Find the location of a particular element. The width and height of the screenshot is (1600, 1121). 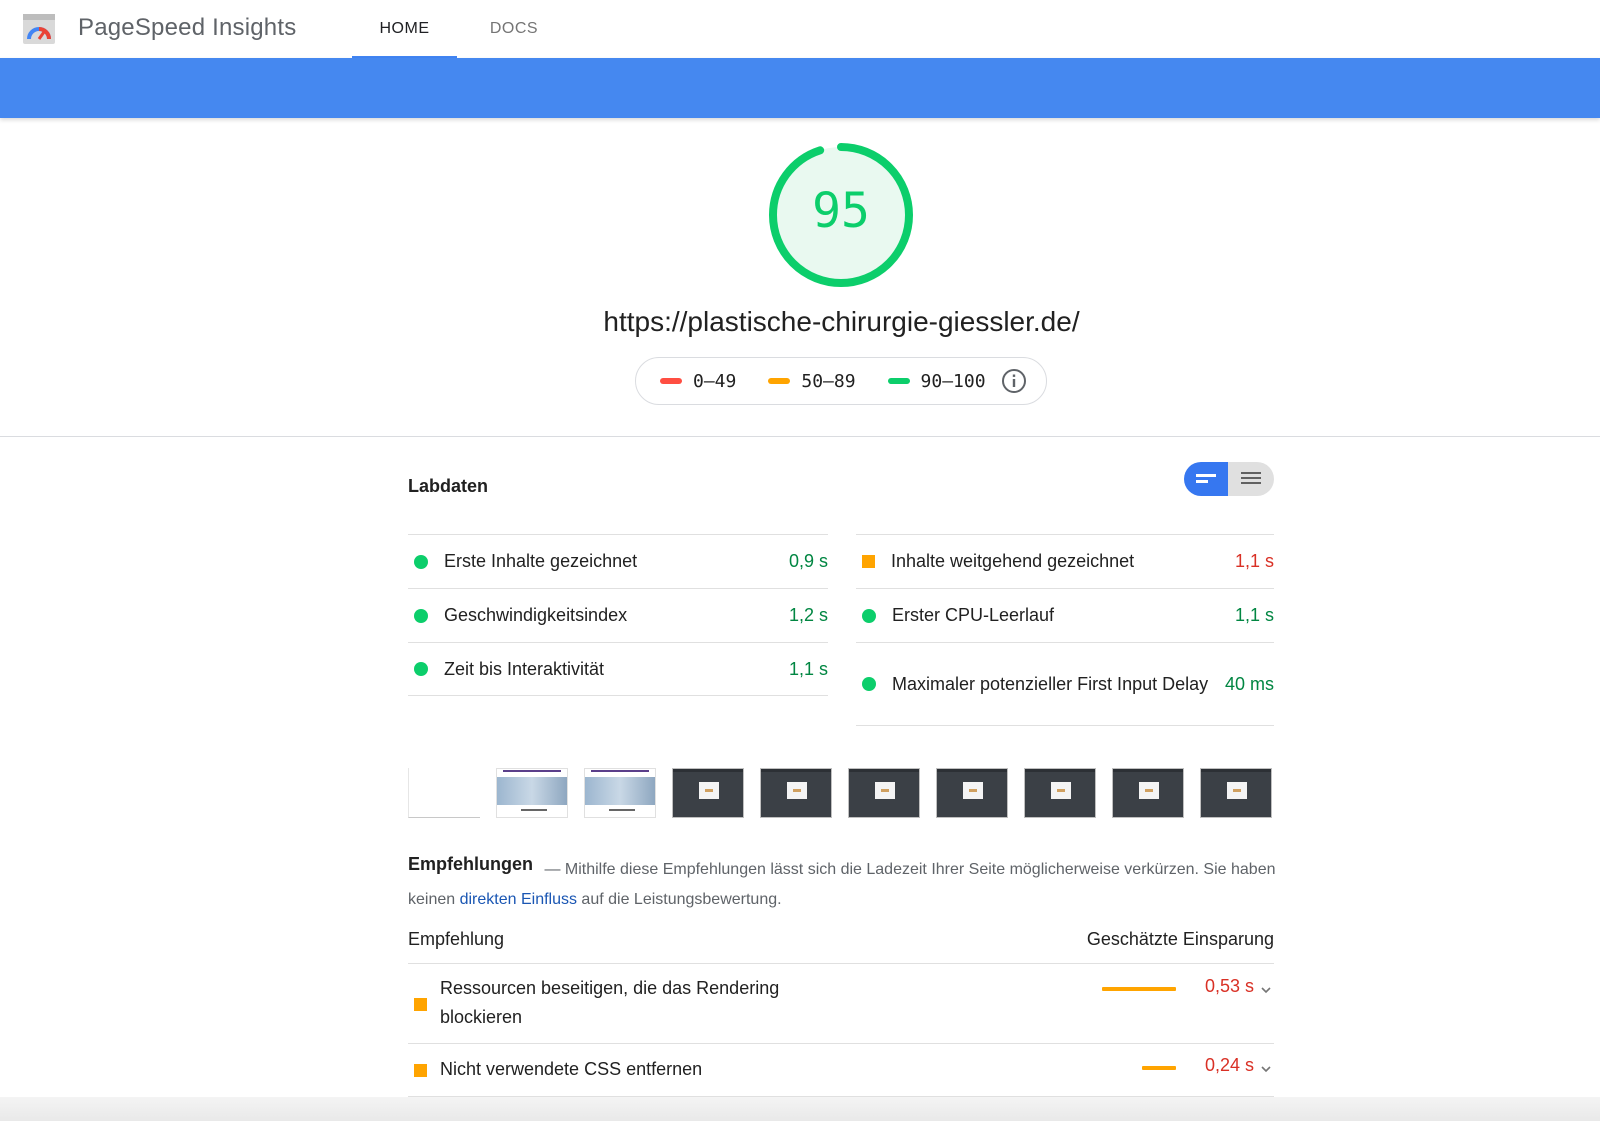

metric-label: Maximaler potenzieller First Input Delay is located at coordinates (1050, 683).